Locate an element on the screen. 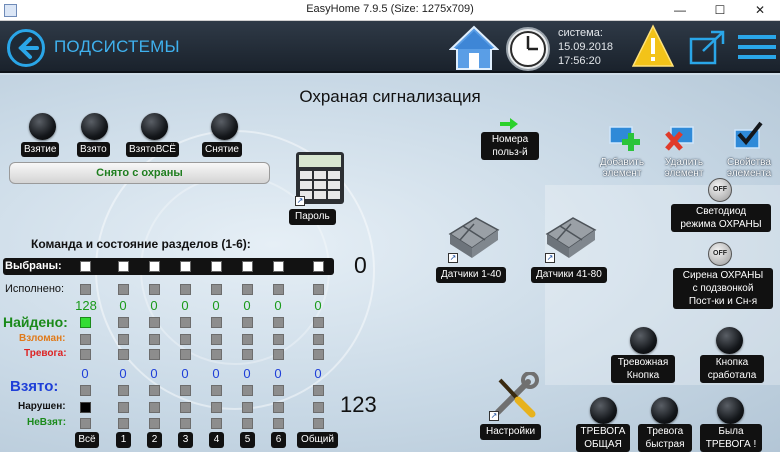  column-button-5: 5 is located at coordinates (247, 440).